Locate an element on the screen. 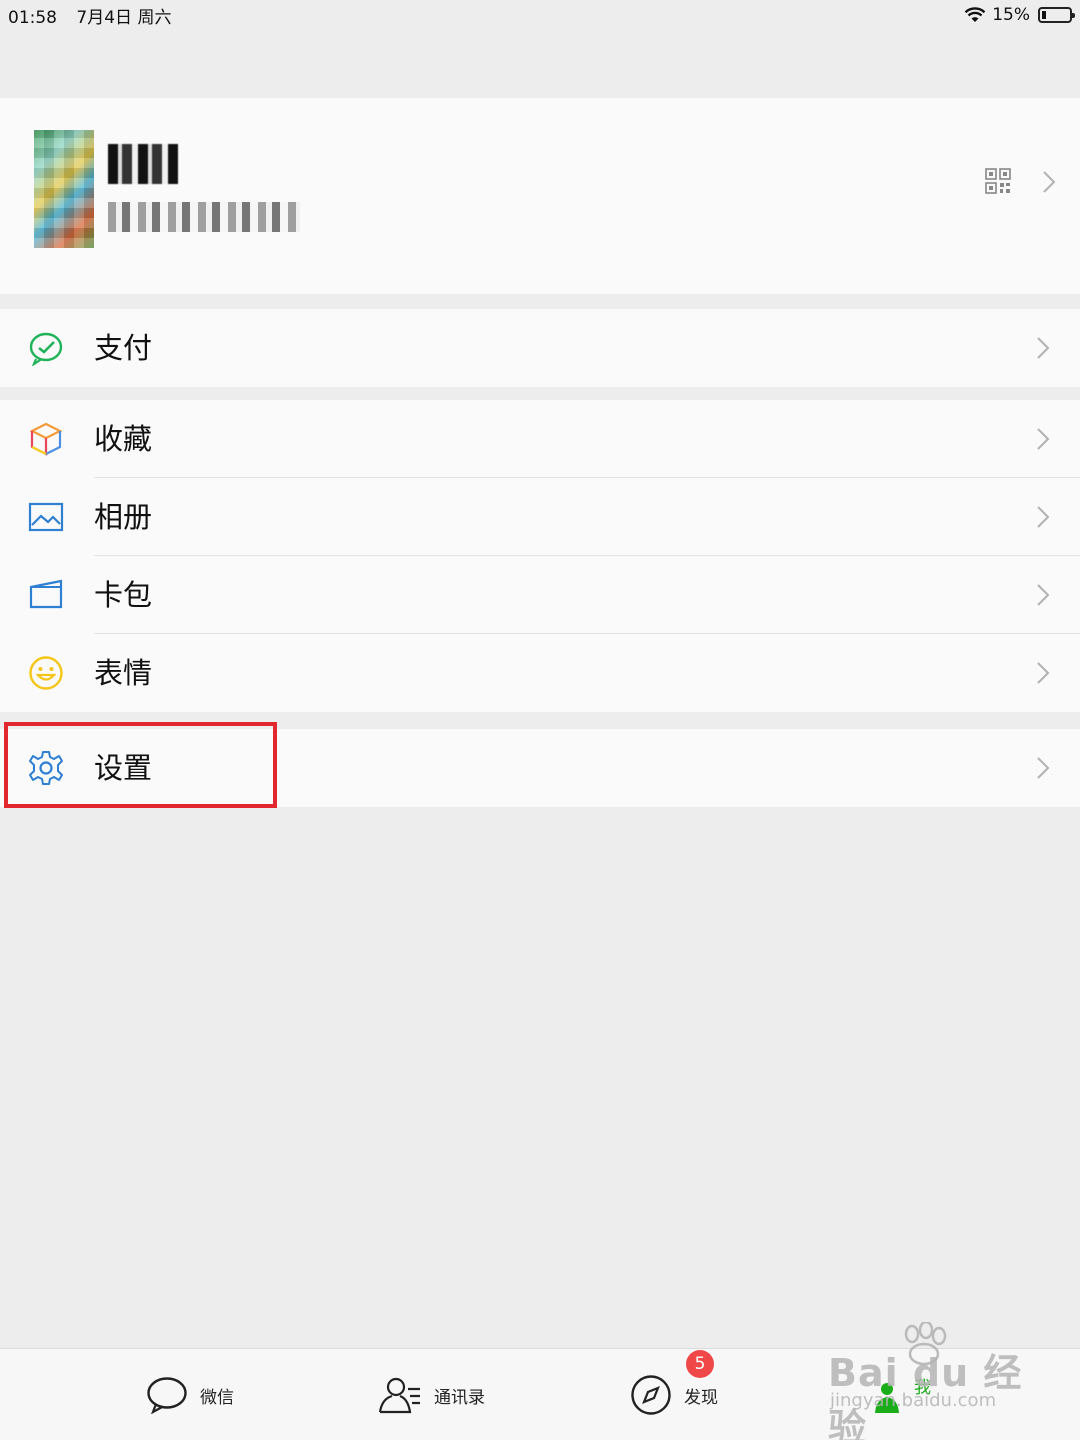  tab-label-contacts: 通讯录 is located at coordinates (459, 1397).